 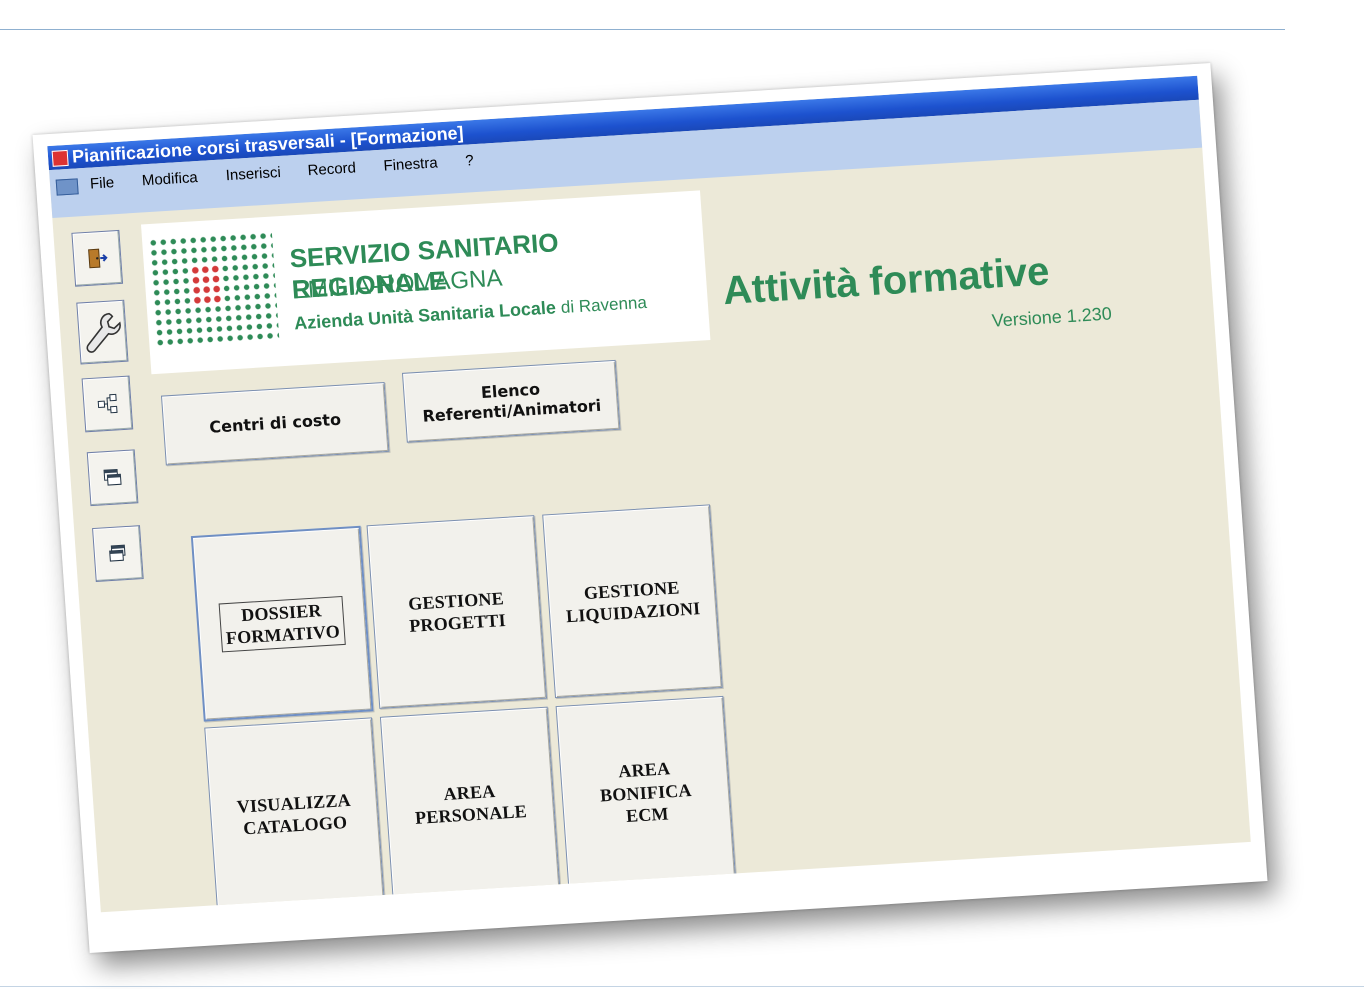 I want to click on windows-icon, so click(x=112, y=477).